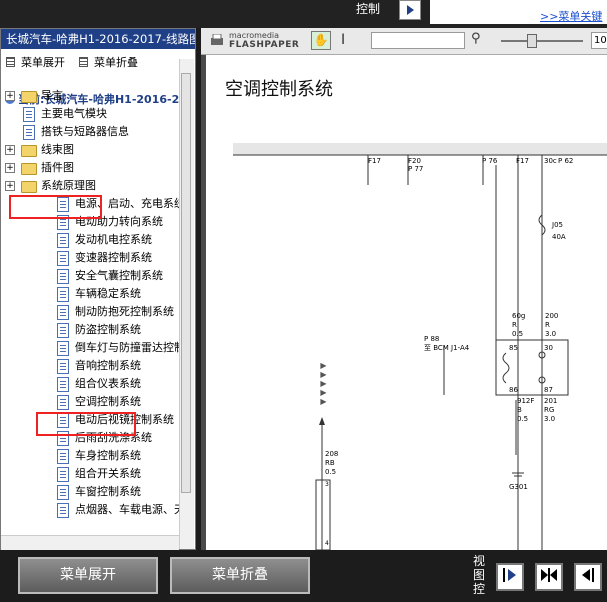  I want to click on tree-item: + 系统原理图, so click(90, 186).